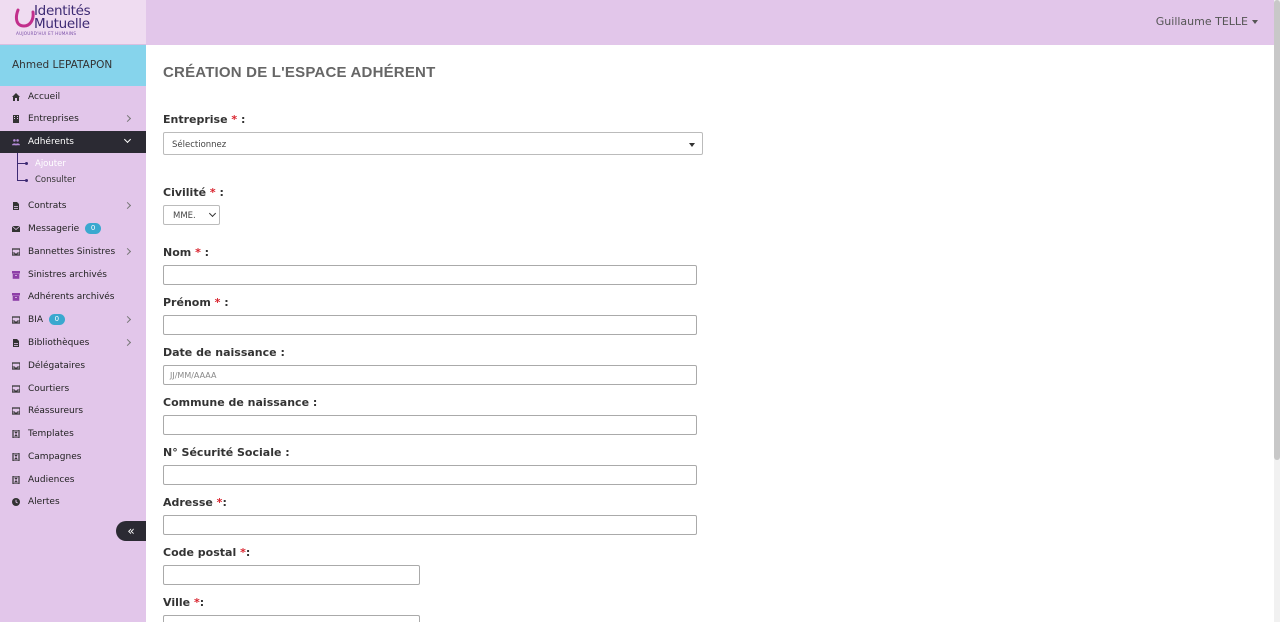  What do you see at coordinates (56, 411) in the screenshot?
I see `sidebar-item-label: Réassureurs` at bounding box center [56, 411].